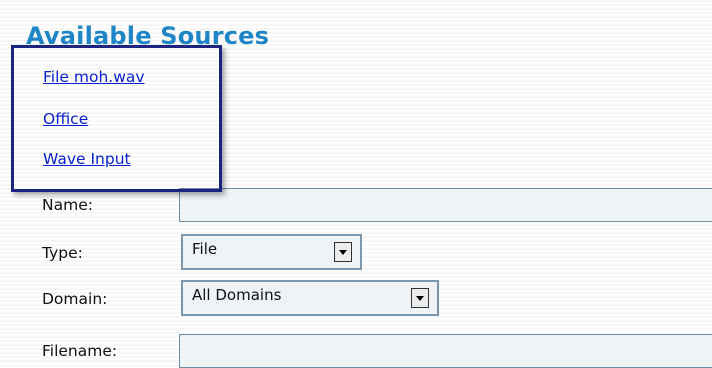 The height and width of the screenshot is (368, 712). What do you see at coordinates (445, 351) in the screenshot?
I see `filename-field` at bounding box center [445, 351].